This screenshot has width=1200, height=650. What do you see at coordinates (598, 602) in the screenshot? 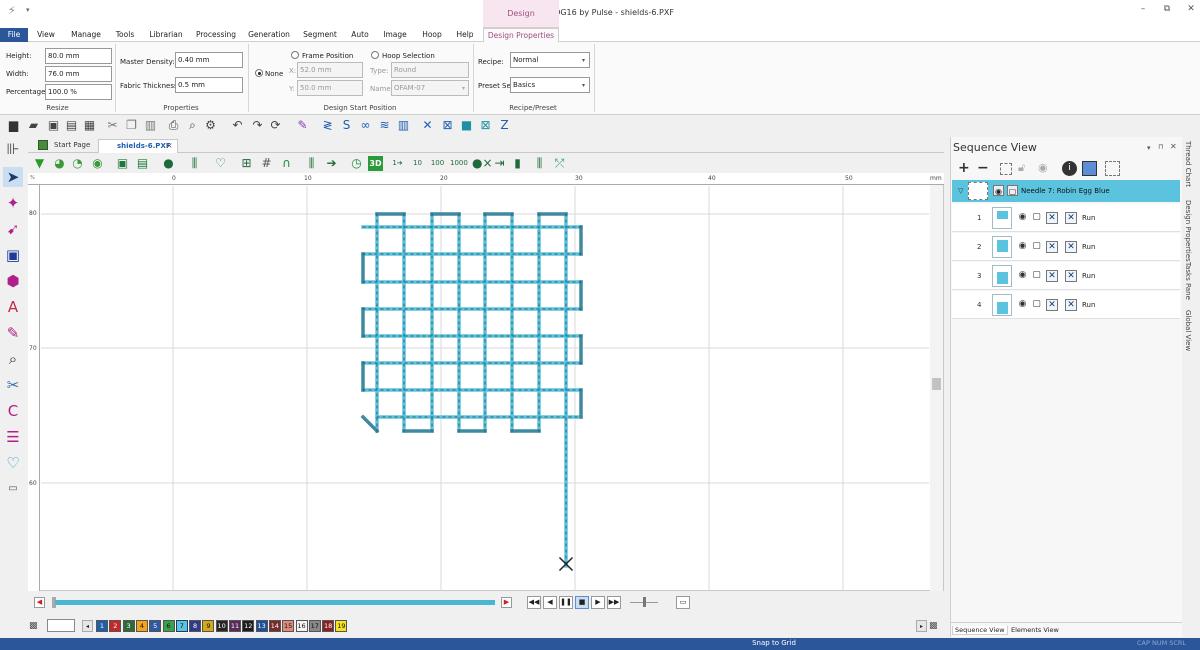
I see `play-icon: ▶` at bounding box center [598, 602].